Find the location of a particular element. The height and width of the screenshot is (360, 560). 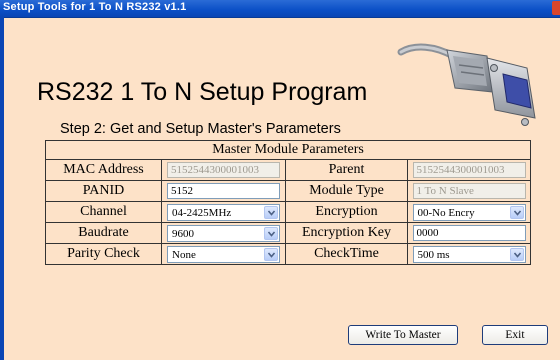

table-row: Baudrate 9600 Encryption Key 0000 is located at coordinates (288, 233).